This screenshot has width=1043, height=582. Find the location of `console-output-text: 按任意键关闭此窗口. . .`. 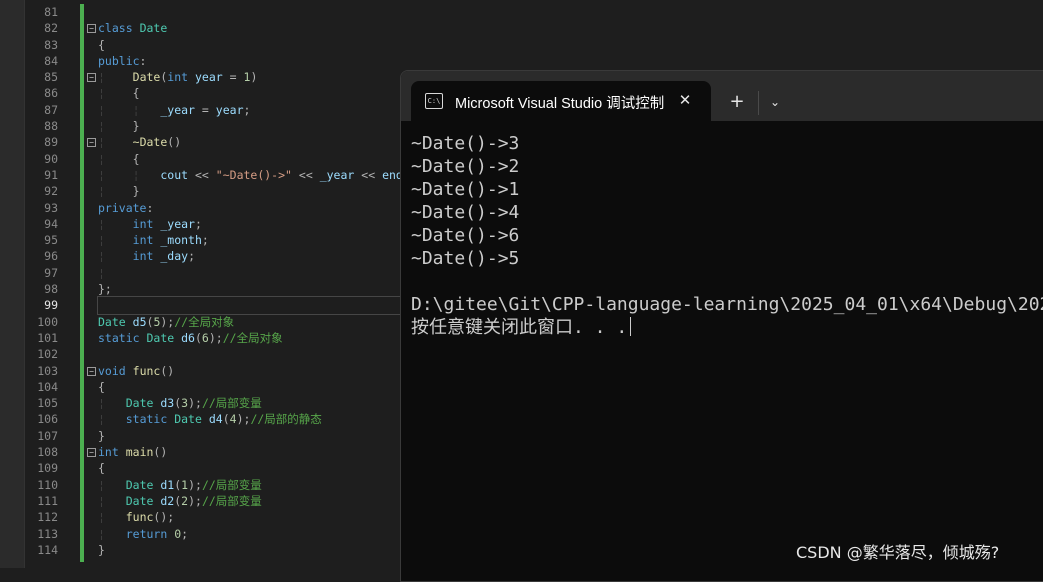

console-output-text: 按任意键关闭此窗口. . . is located at coordinates (519, 327).